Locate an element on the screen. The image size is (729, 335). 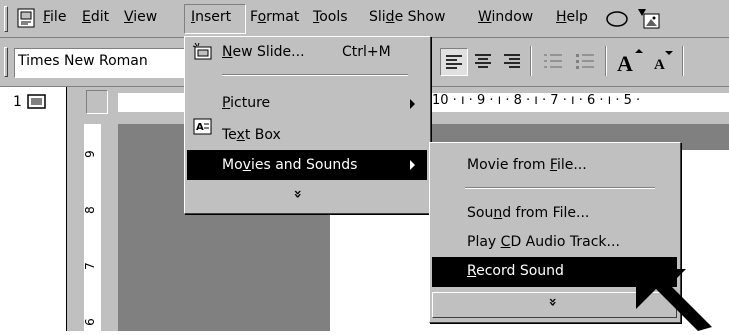
toolbar-separator is located at coordinates (531, 61).